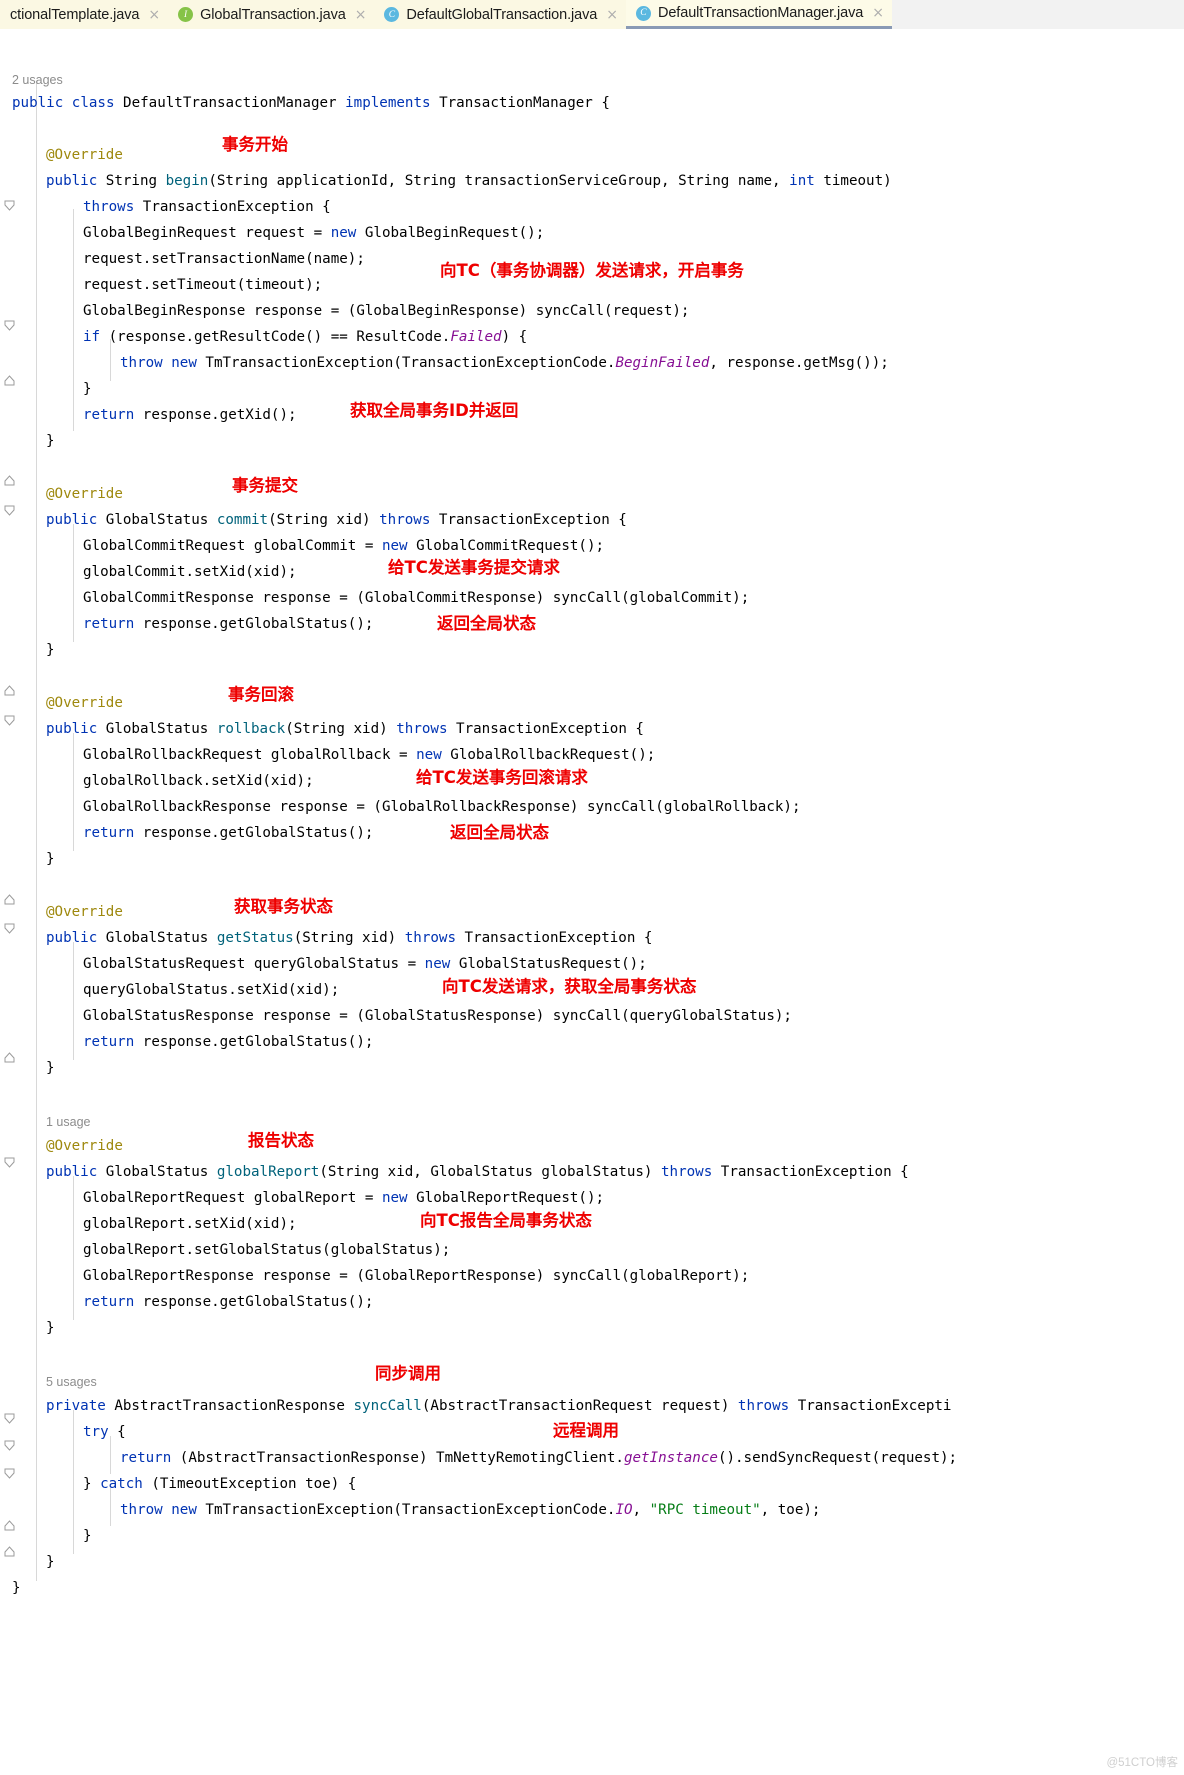 The image size is (1184, 1775). I want to click on editor-tab-label: GlobalTransaction.java, so click(273, 14).